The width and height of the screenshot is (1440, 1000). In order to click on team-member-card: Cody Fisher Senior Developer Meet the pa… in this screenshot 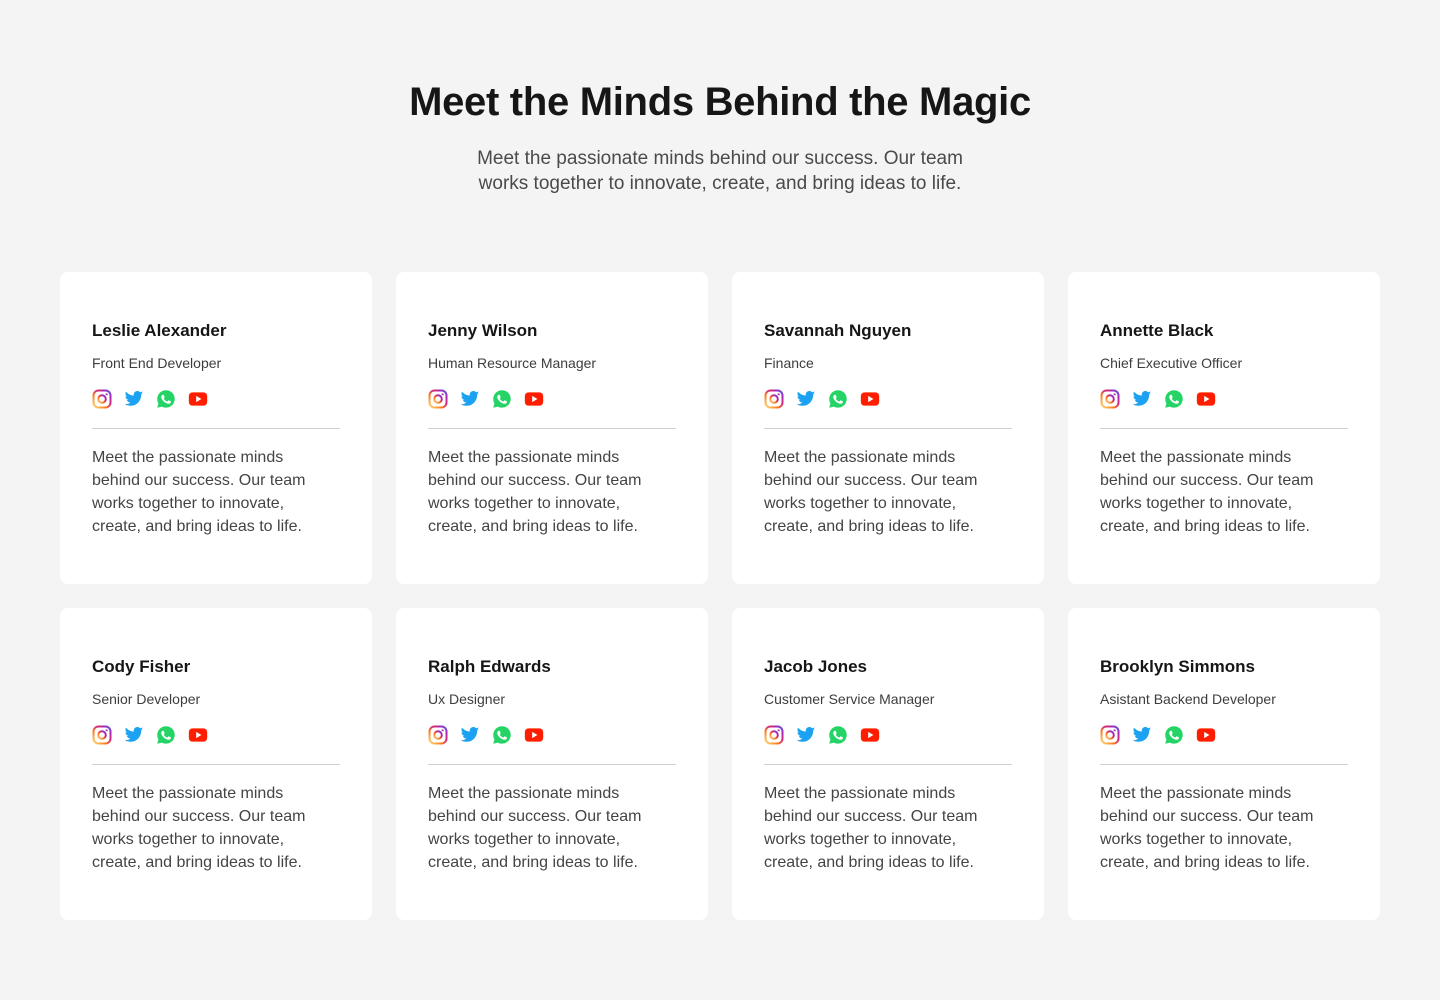, I will do `click(216, 764)`.